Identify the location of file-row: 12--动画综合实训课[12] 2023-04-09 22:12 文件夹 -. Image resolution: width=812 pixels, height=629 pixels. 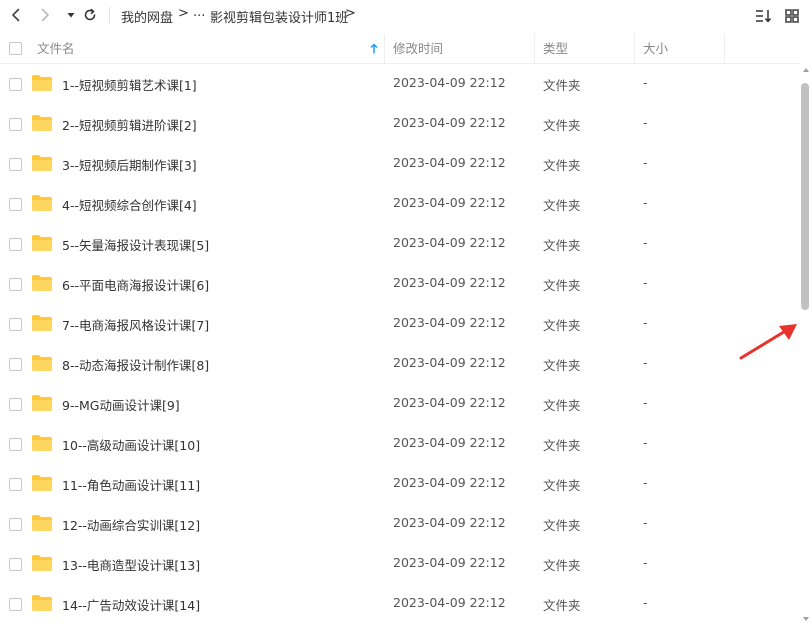
(400, 524).